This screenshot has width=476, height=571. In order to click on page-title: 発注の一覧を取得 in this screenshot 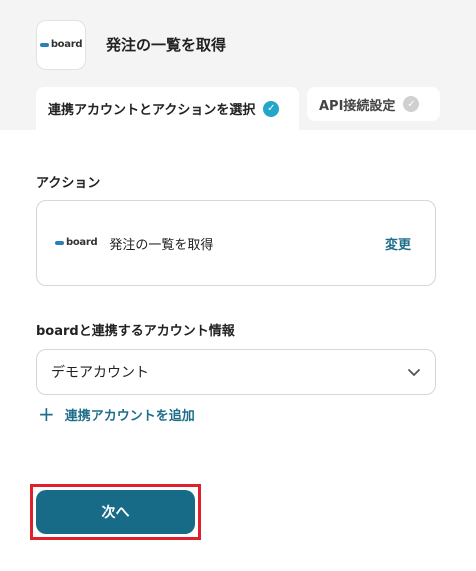, I will do `click(166, 45)`.